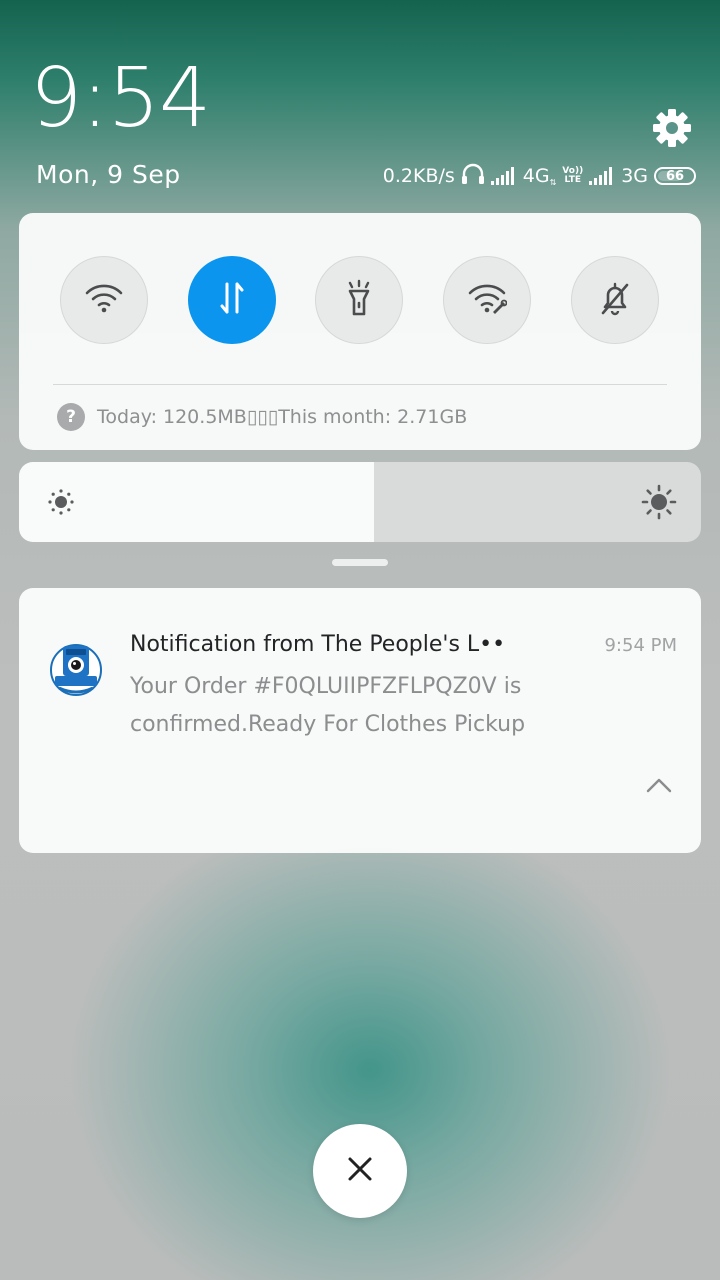 This screenshot has height=1280, width=720. I want to click on brightness-high-icon, so click(659, 504).